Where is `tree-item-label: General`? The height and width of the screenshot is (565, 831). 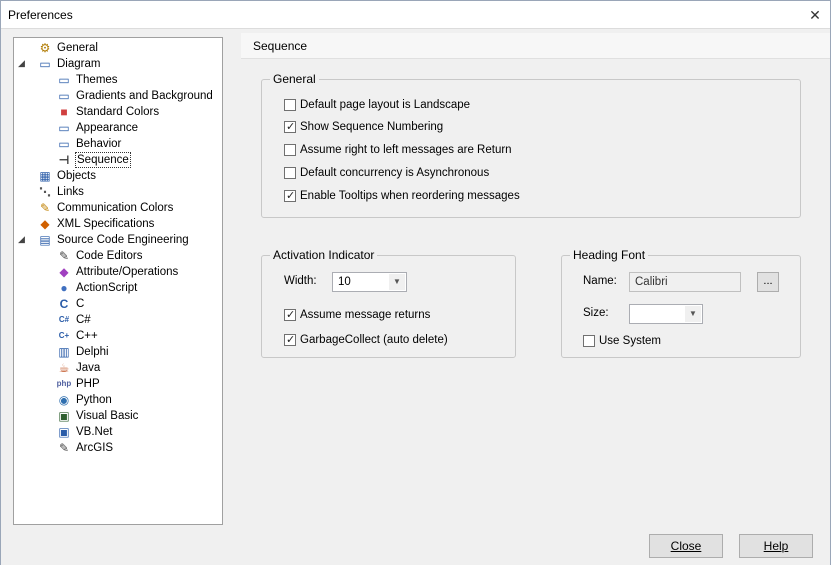
tree-item-label: General is located at coordinates (77, 48).